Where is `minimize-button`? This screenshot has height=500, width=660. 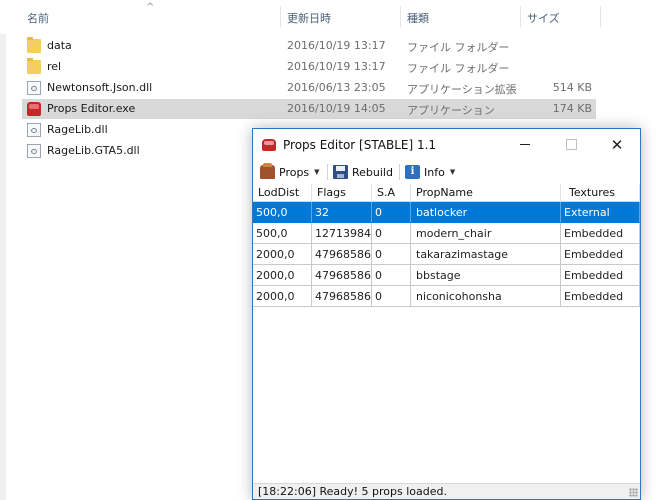
minimize-button is located at coordinates (525, 144).